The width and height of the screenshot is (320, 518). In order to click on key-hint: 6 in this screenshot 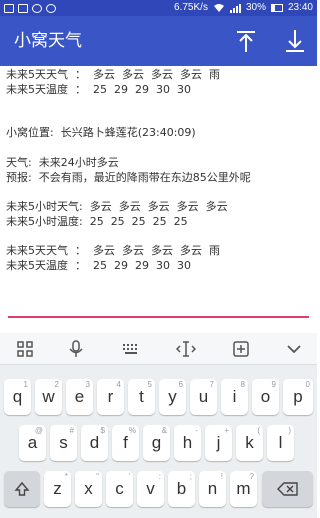, I will do `click(180, 384)`.